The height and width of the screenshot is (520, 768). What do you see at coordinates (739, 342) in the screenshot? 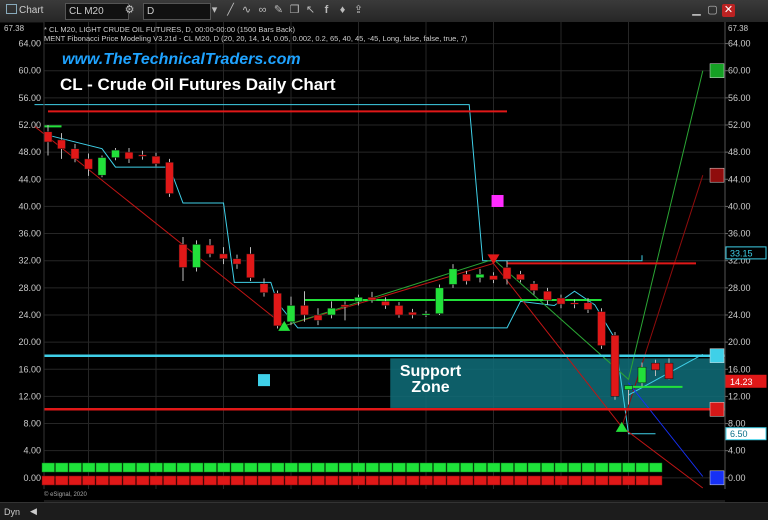
I see `y-tick-label-right: 20.00` at bounding box center [739, 342].